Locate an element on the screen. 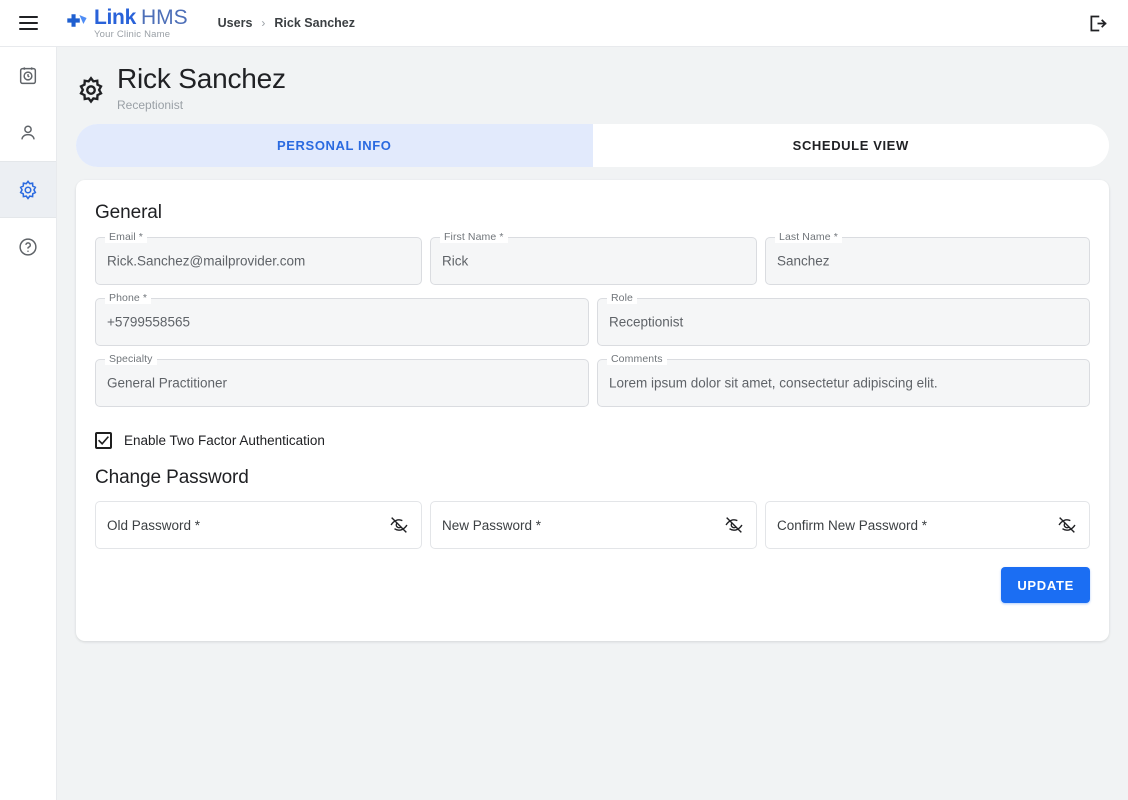  checkmark-icon is located at coordinates (103, 440).